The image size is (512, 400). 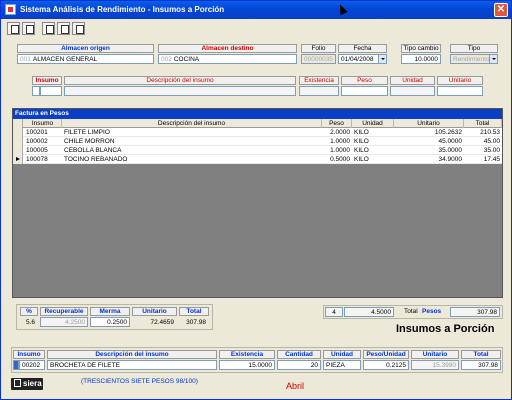 I want to click on unitario-field, so click(x=460, y=91).